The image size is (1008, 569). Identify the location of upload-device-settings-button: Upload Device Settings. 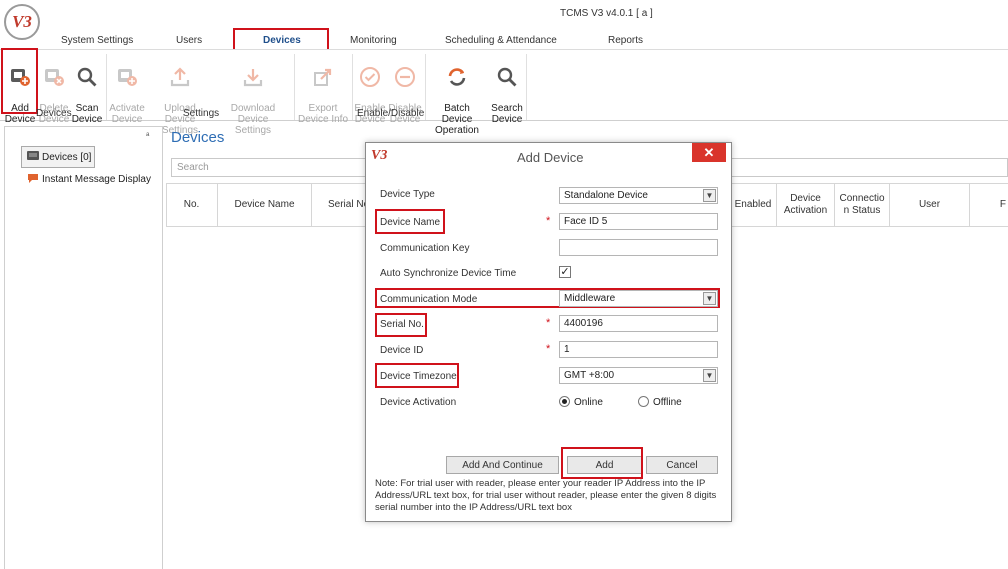
(180, 95).